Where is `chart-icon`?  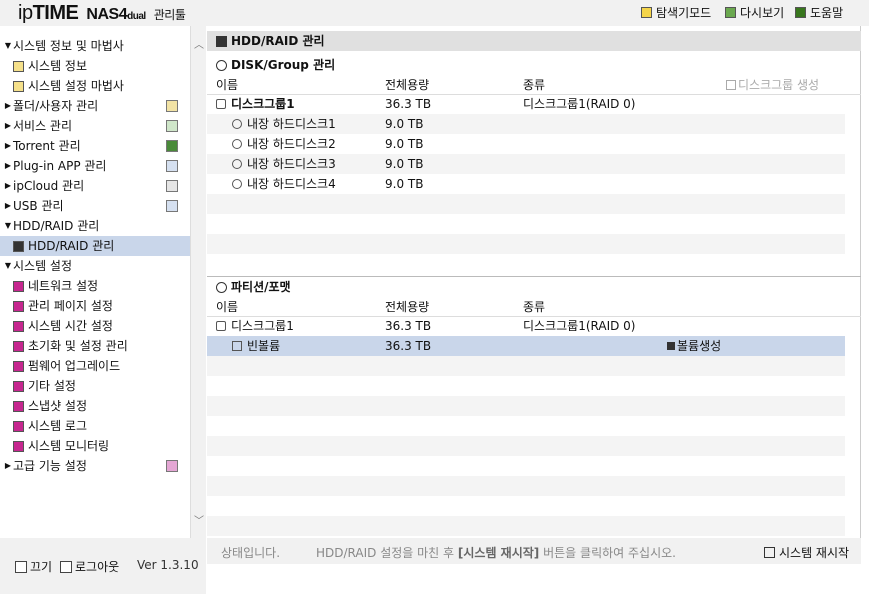
chart-icon is located at coordinates (18, 86).